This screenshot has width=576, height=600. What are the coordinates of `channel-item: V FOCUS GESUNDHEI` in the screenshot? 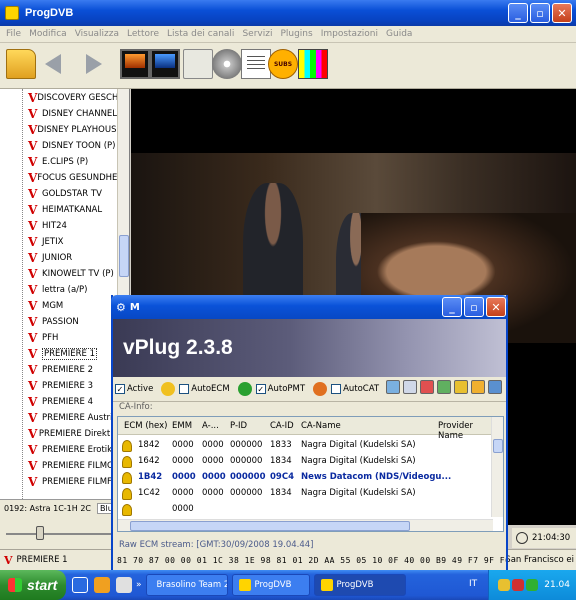 It's located at (60, 178).